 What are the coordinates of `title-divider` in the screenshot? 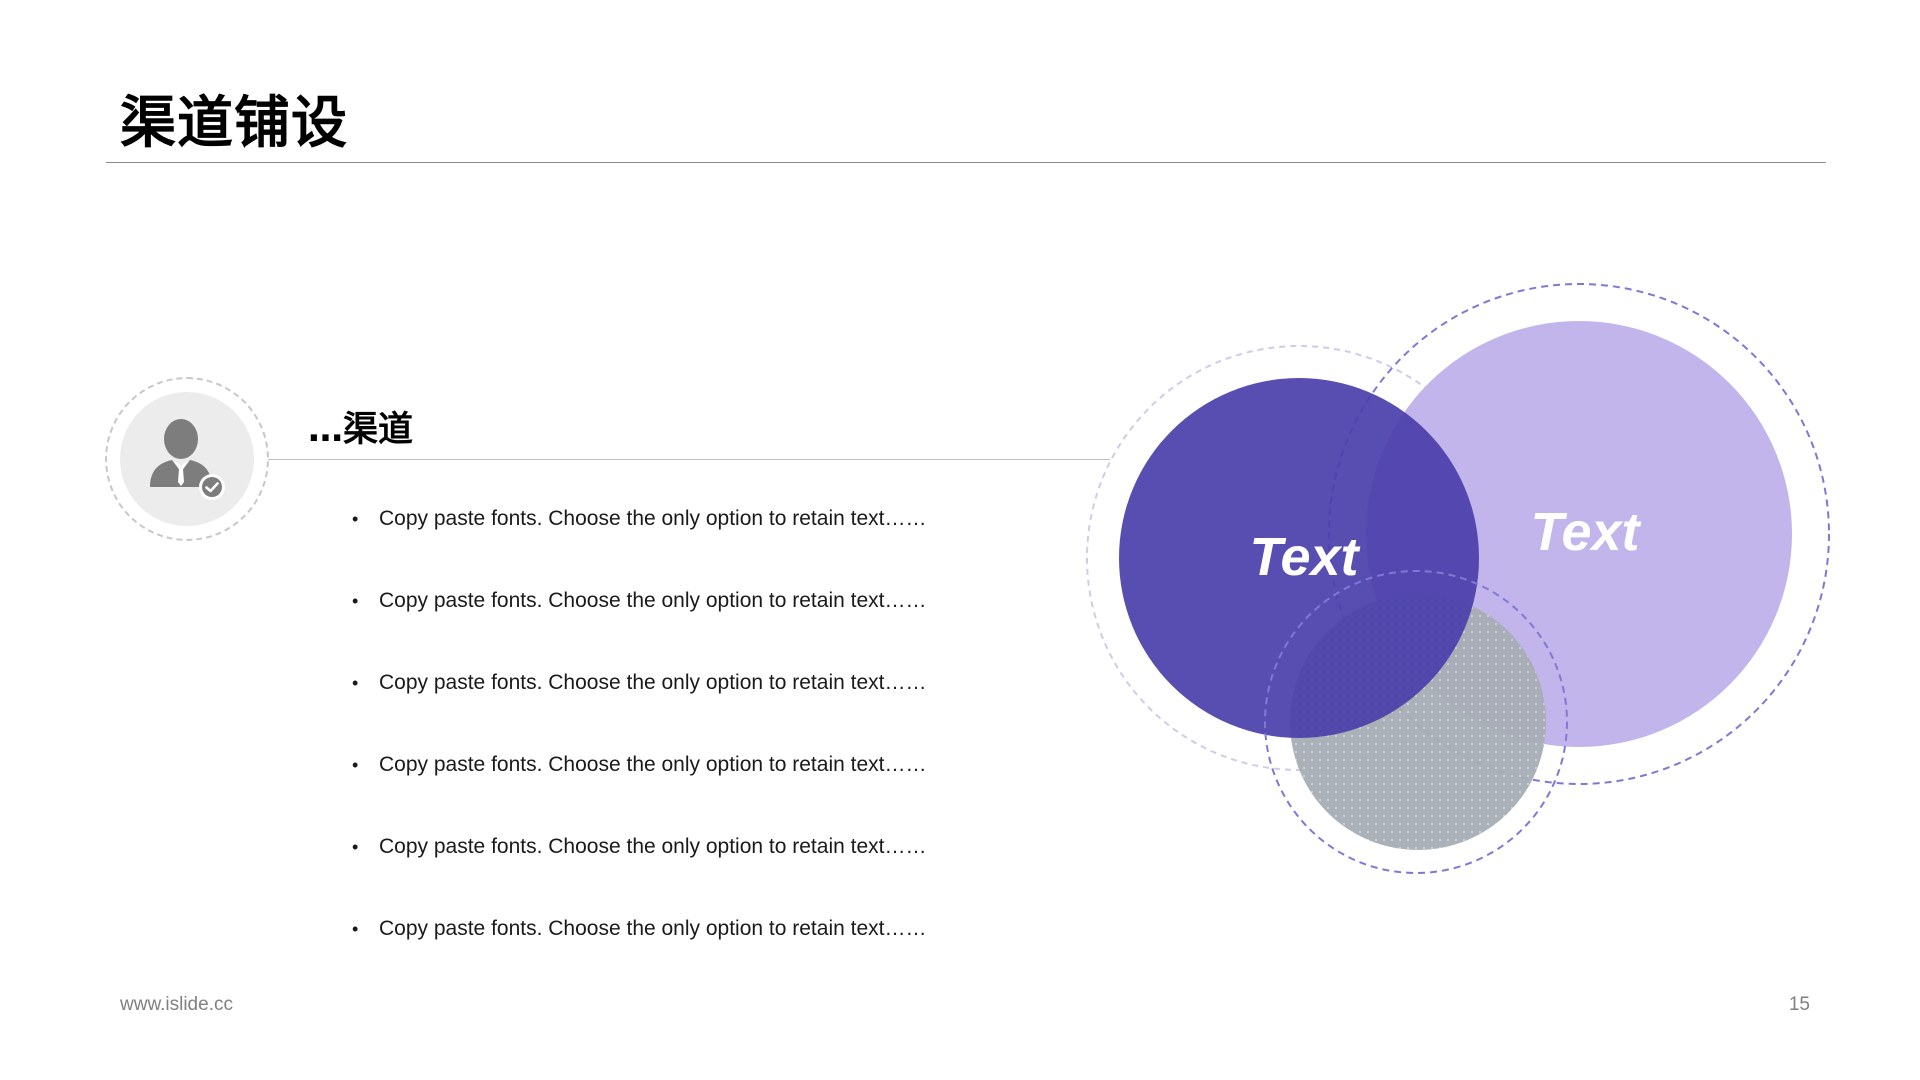 It's located at (966, 162).